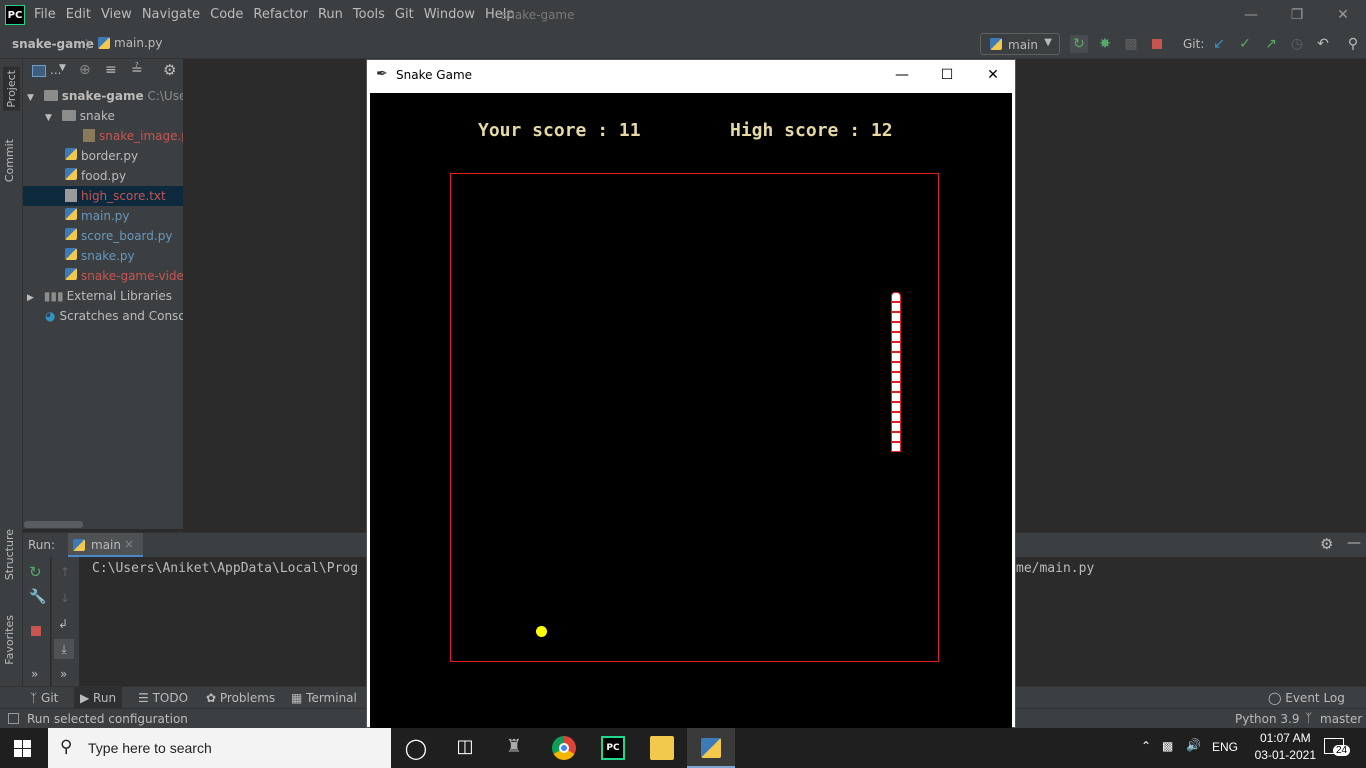 The width and height of the screenshot is (1366, 768). What do you see at coordinates (9, 554) in the screenshot?
I see `tab-structure: Structure` at bounding box center [9, 554].